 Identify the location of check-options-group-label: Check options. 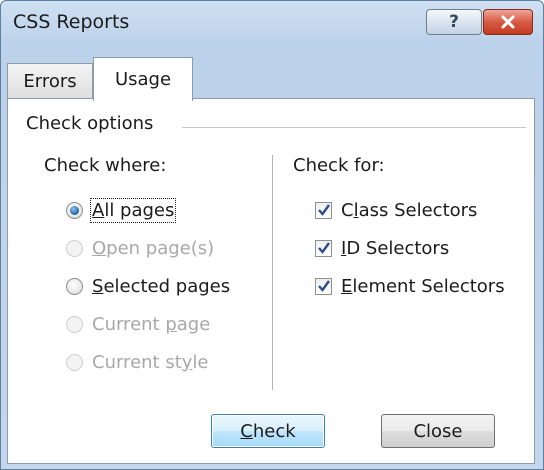
(93, 123).